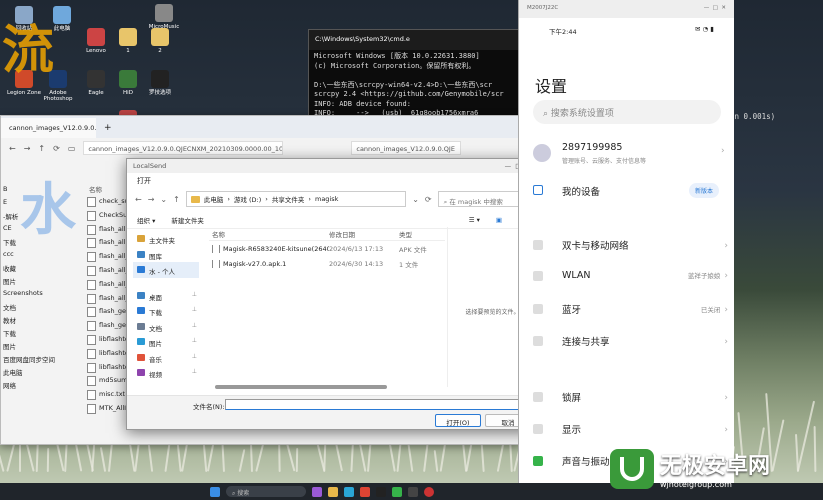 This screenshot has height=500, width=823. What do you see at coordinates (105, 394) in the screenshot?
I see `list-item: misc.txt` at bounding box center [105, 394].